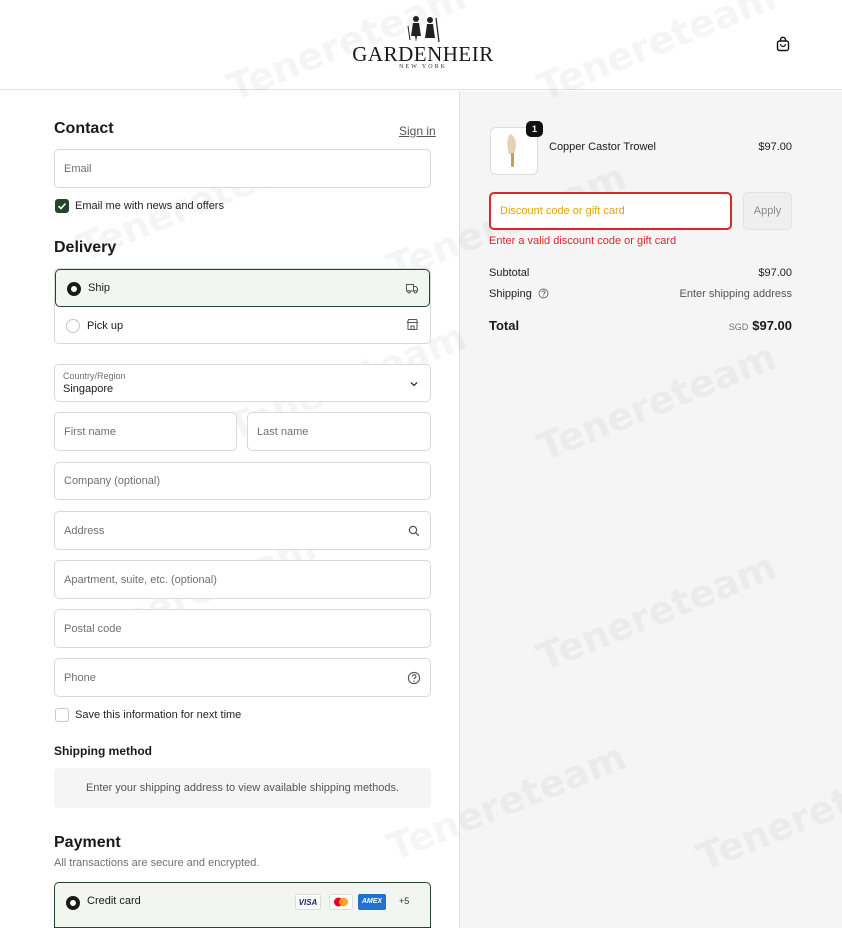  What do you see at coordinates (84, 530) in the screenshot?
I see `address-placeholder: Address` at bounding box center [84, 530].